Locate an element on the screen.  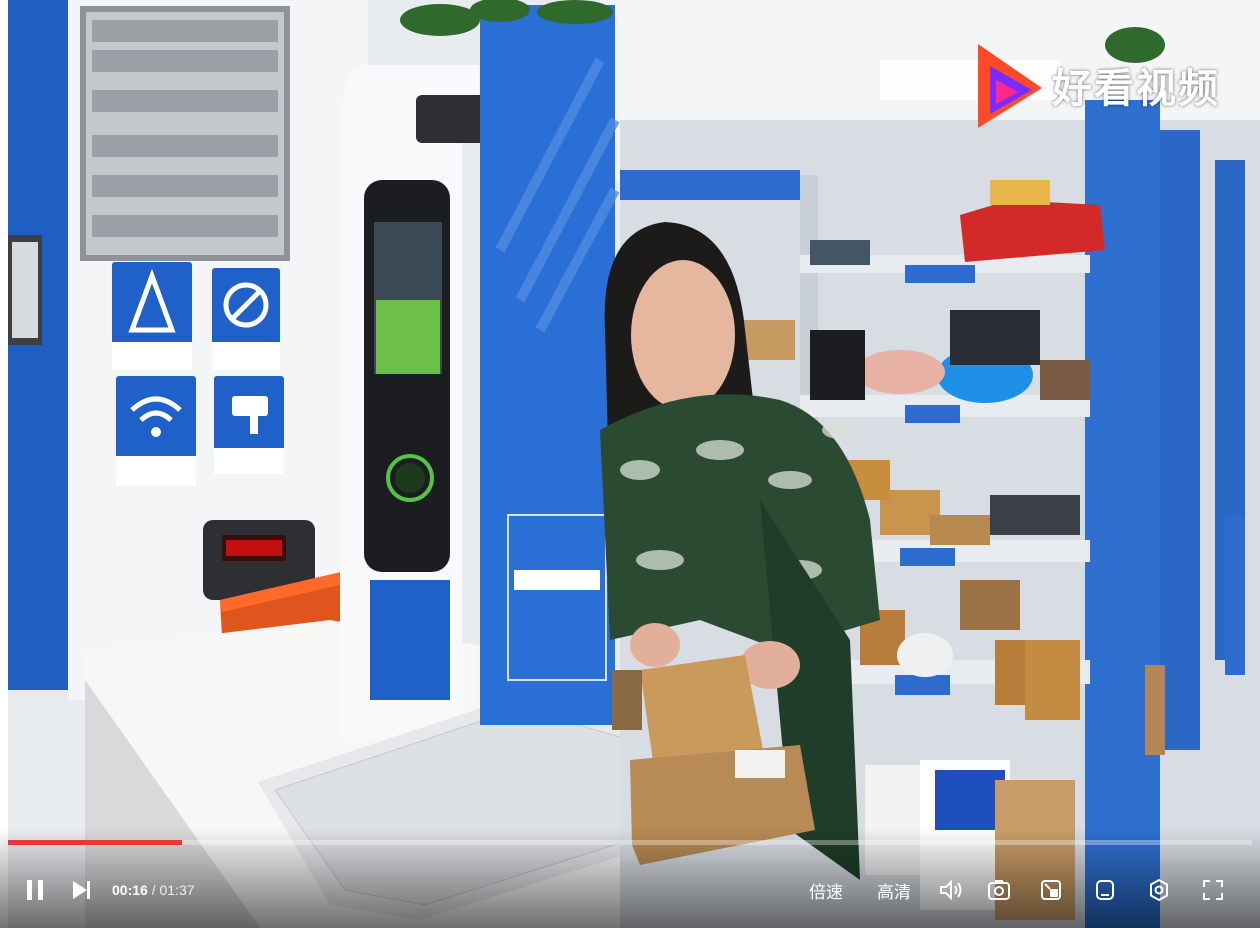
pip-button is located at coordinates (1051, 890).